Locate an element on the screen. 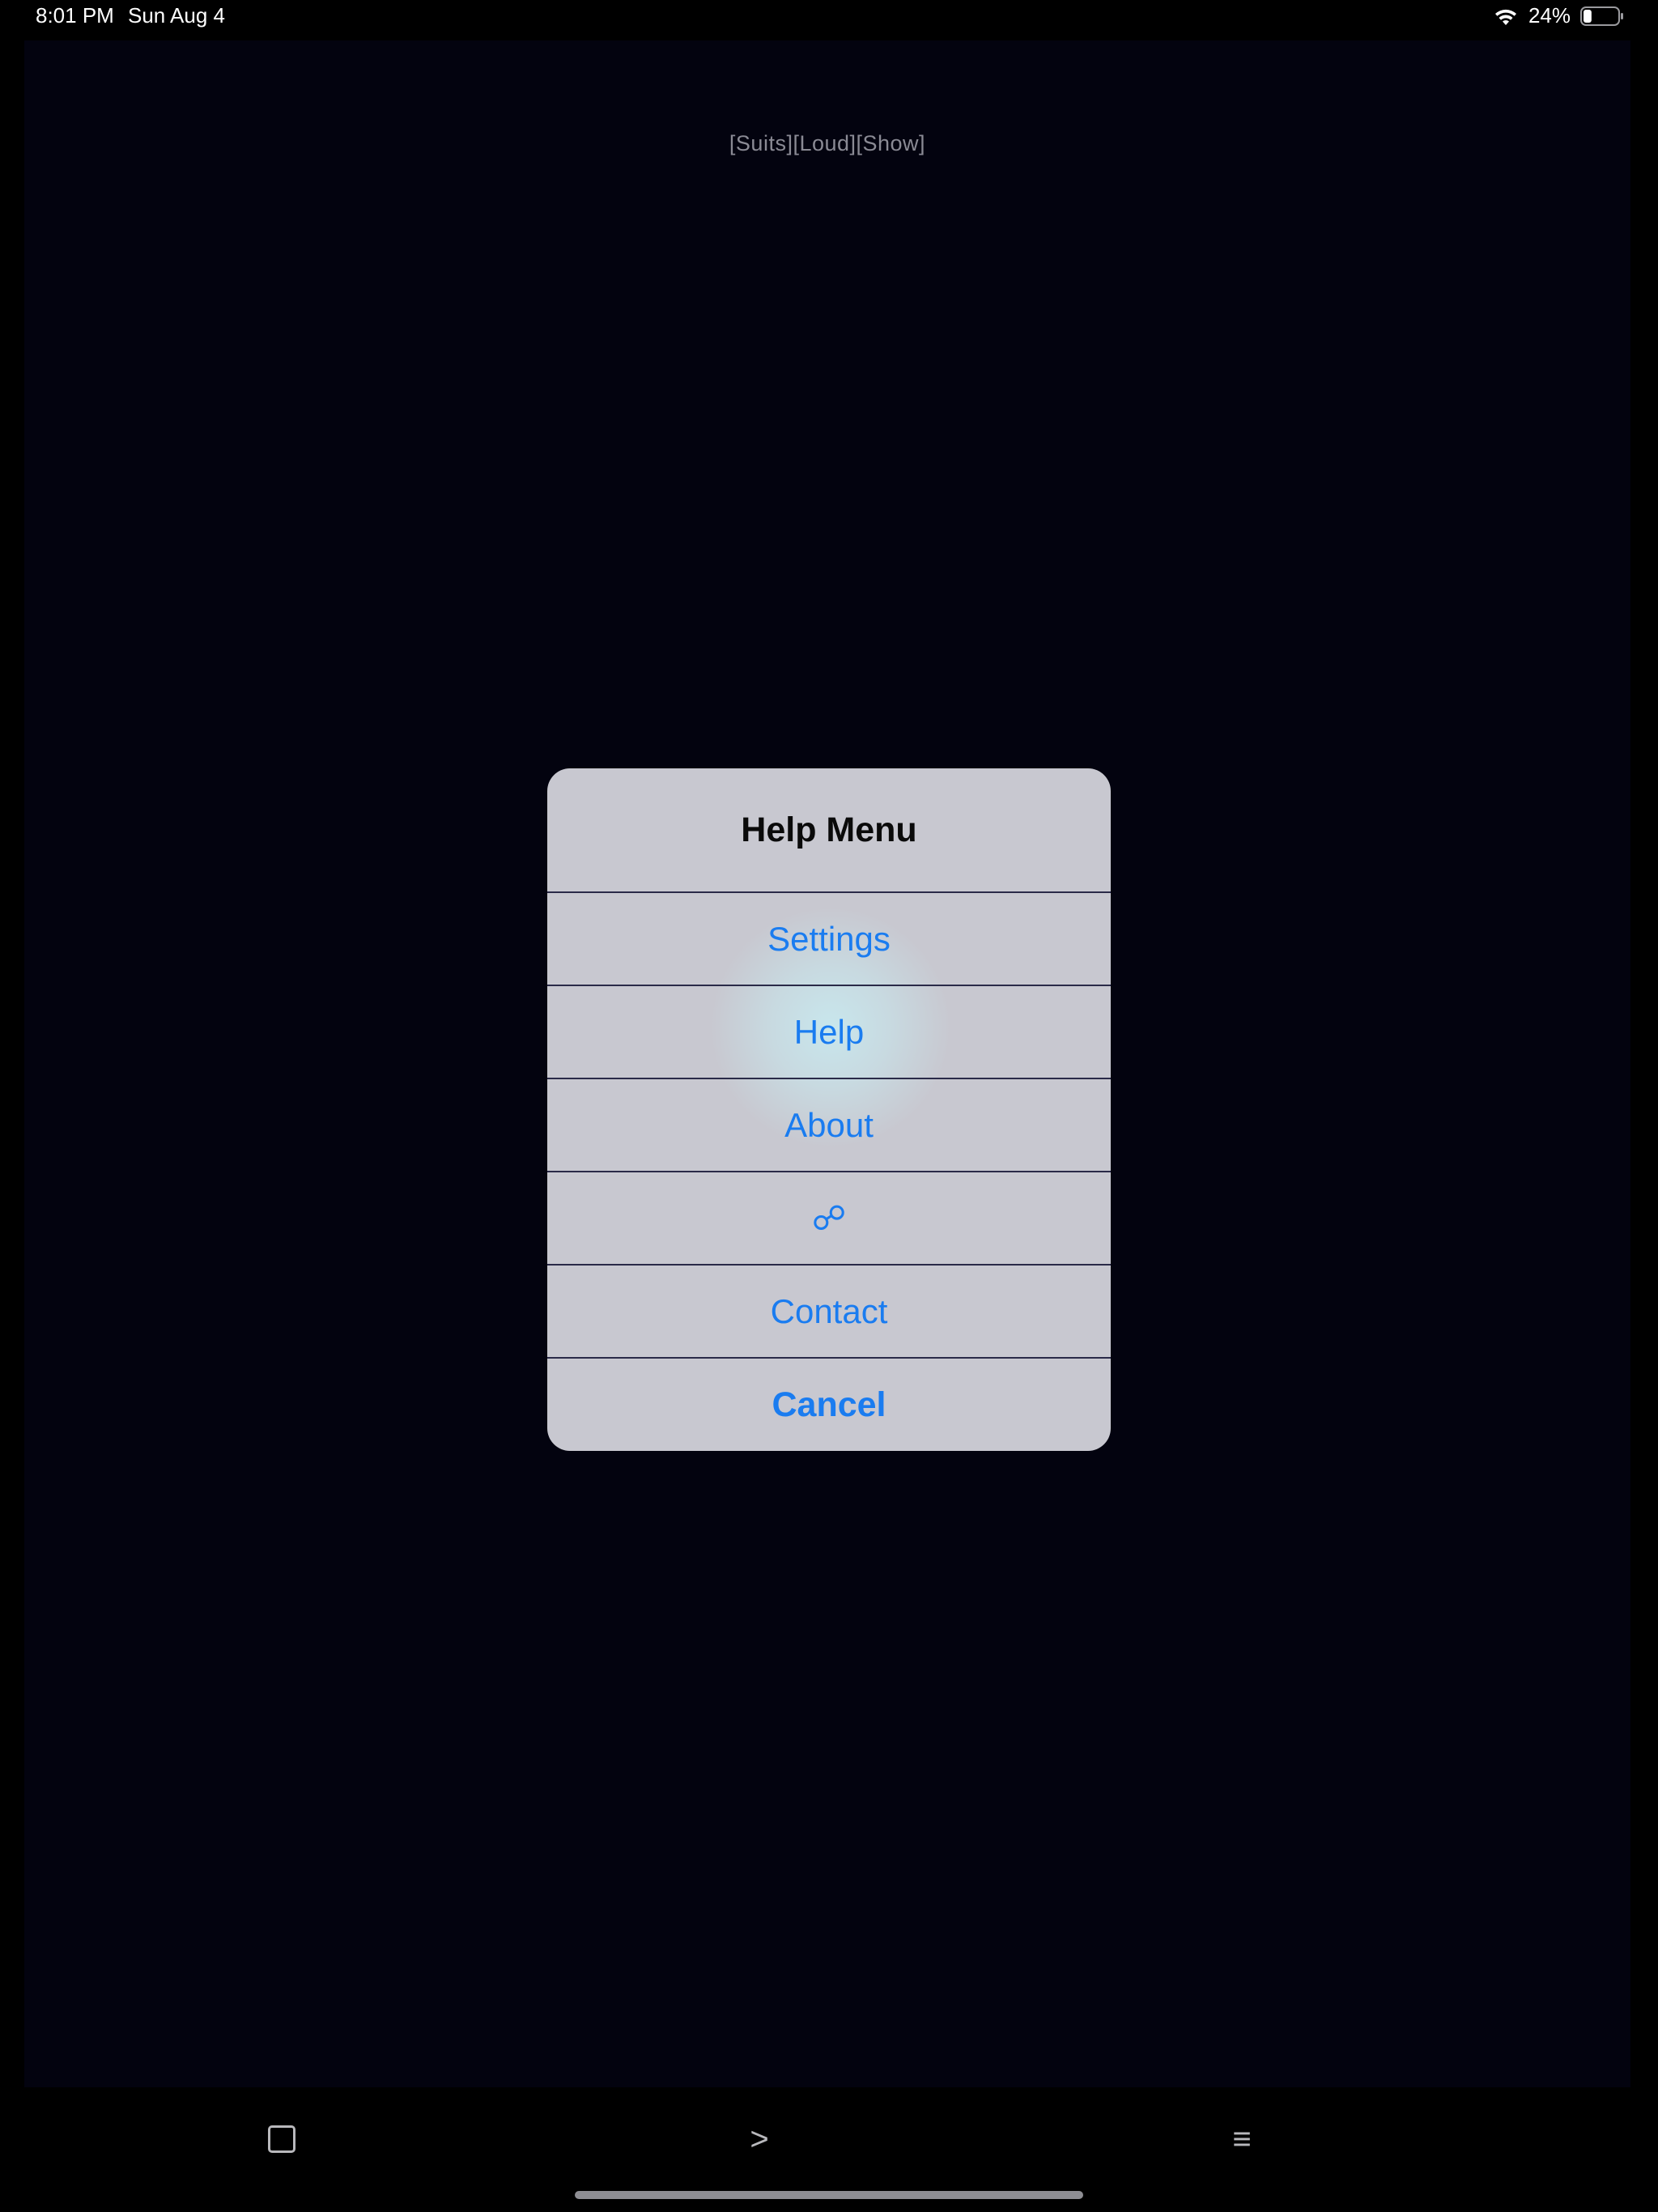 This screenshot has width=1658, height=2212. wifi-icon is located at coordinates (1506, 16).